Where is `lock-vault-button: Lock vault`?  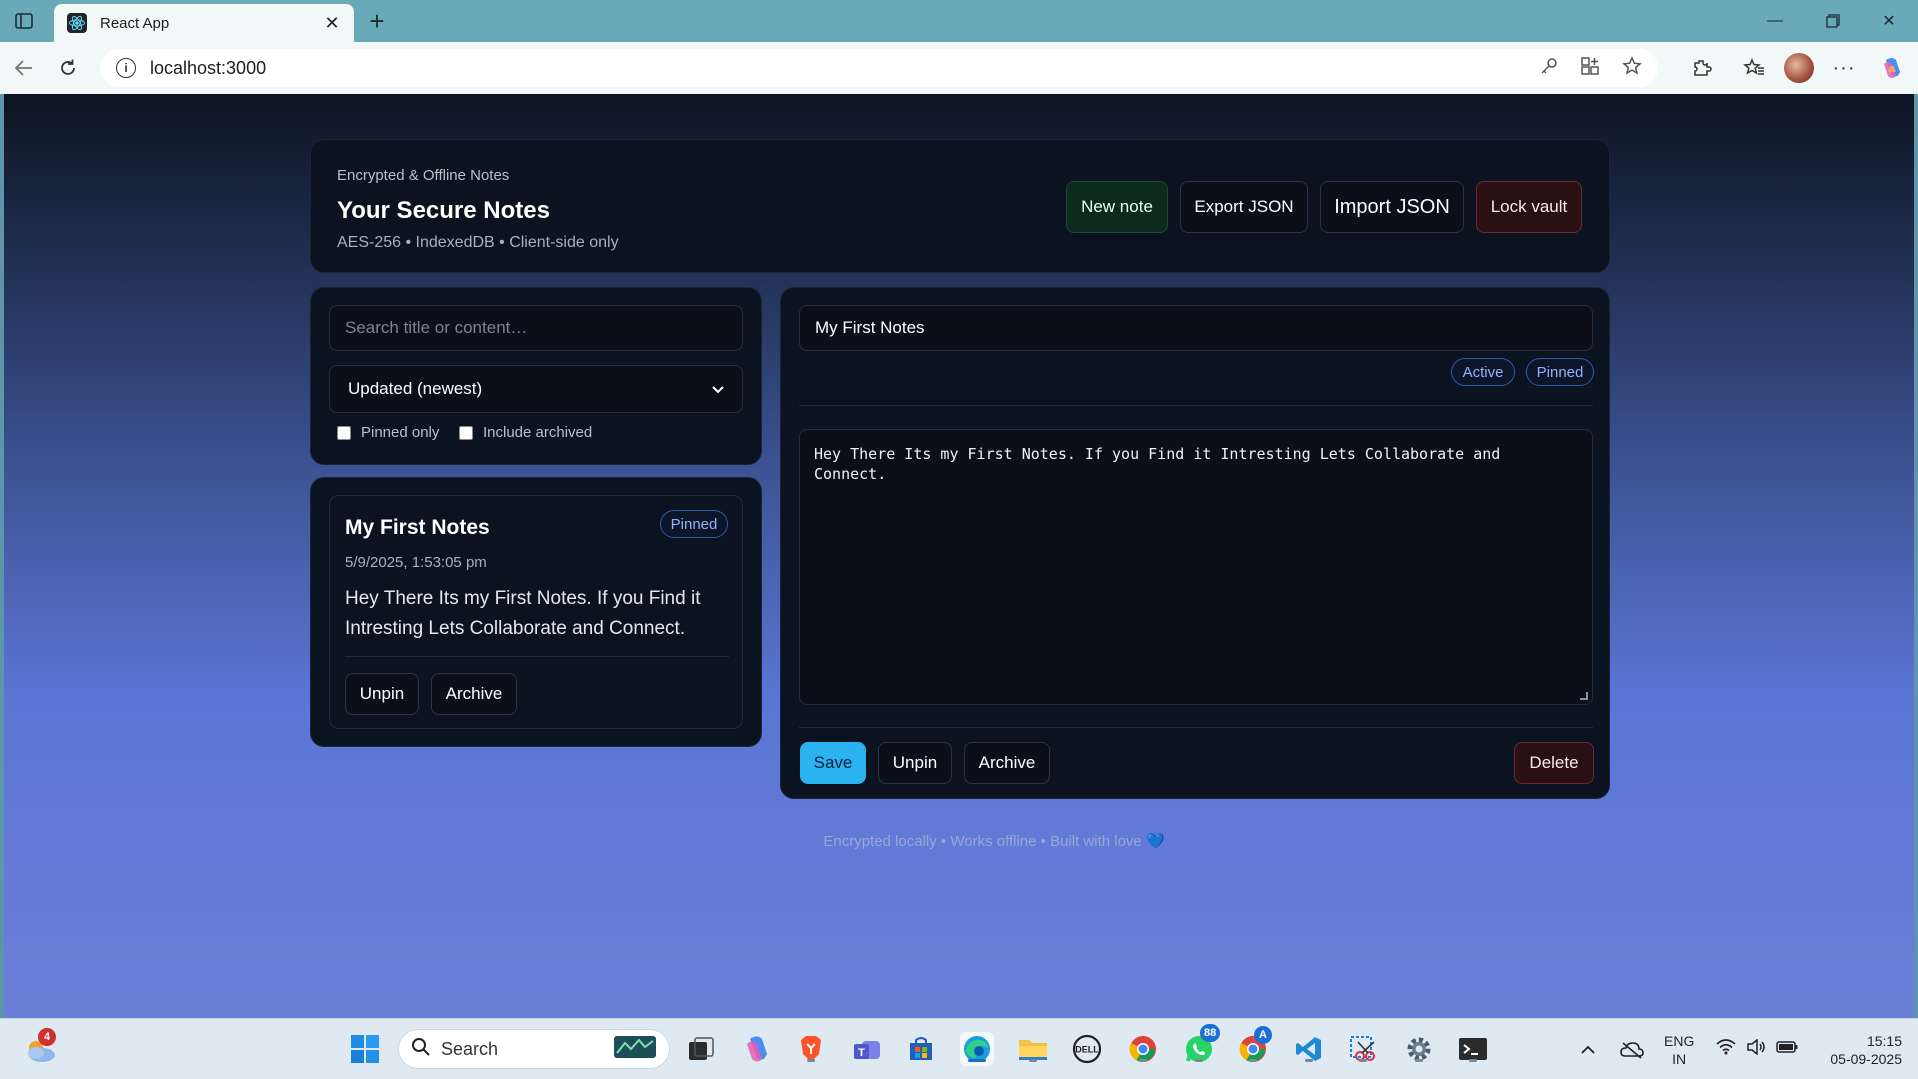 lock-vault-button: Lock vault is located at coordinates (1529, 207).